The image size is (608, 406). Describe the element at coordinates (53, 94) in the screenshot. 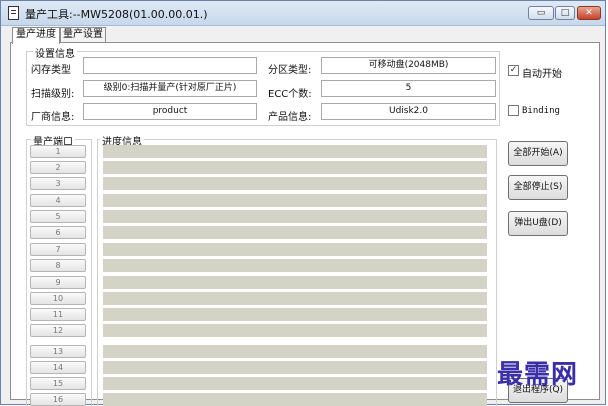

I see `scan-level-label: 扫描级别:` at that location.